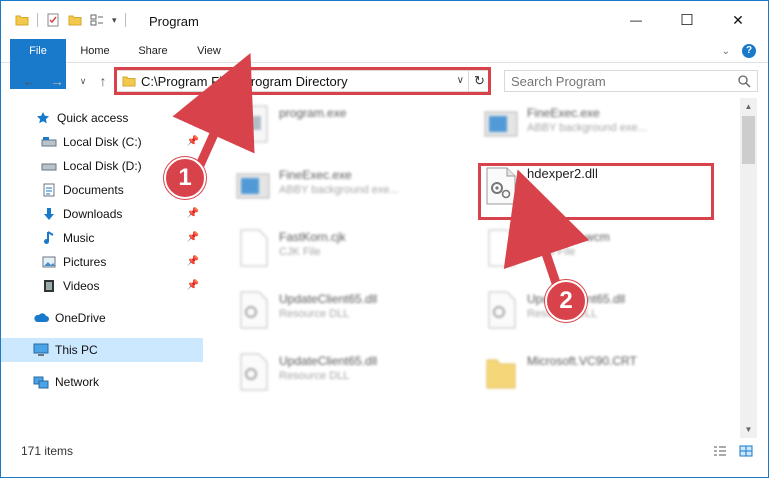  I want to click on sidebar-item-label: Documents, so click(93, 190).